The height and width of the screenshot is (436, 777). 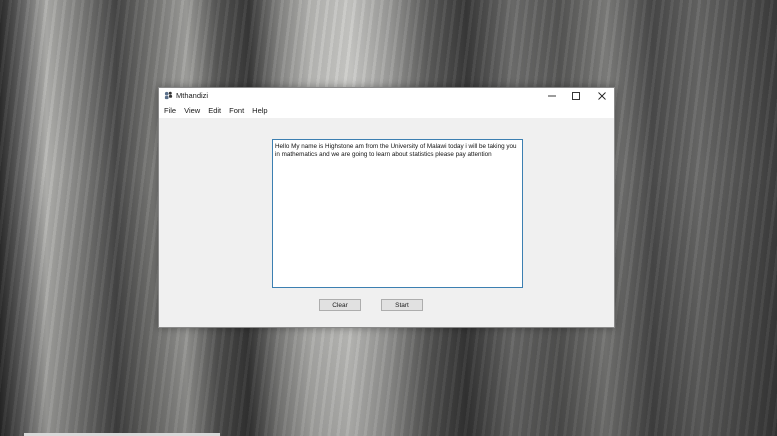 What do you see at coordinates (340, 305) in the screenshot?
I see `clear-button: Clear` at bounding box center [340, 305].